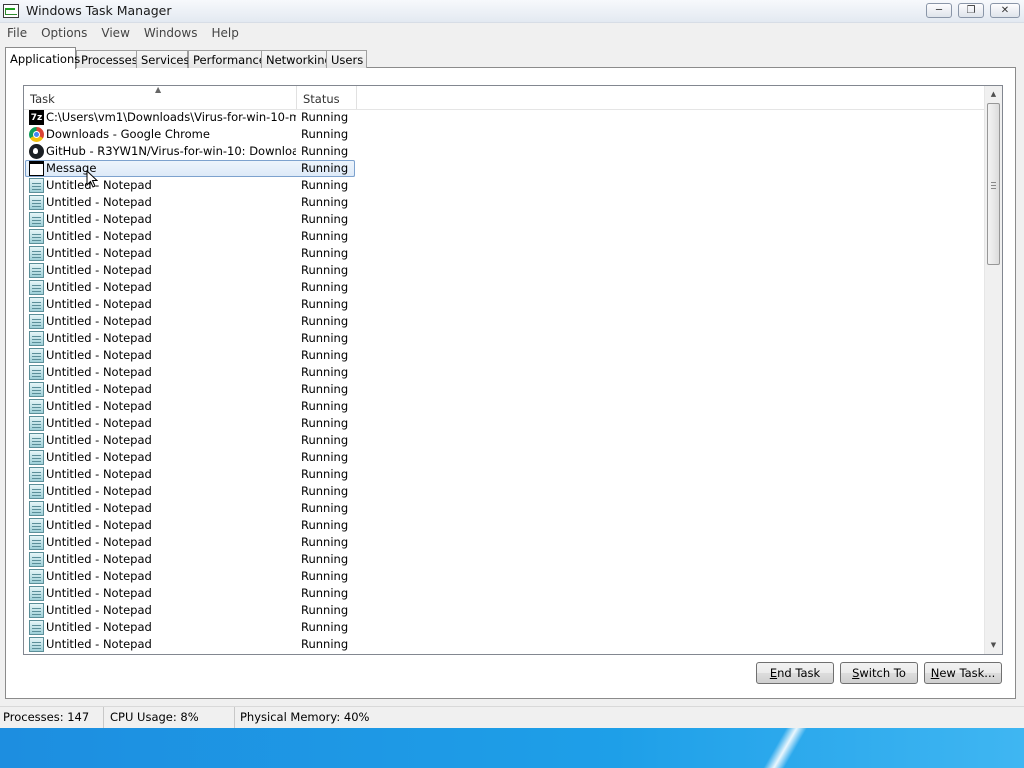  I want to click on scroll-up-arrow-icon: ▲, so click(993, 94).